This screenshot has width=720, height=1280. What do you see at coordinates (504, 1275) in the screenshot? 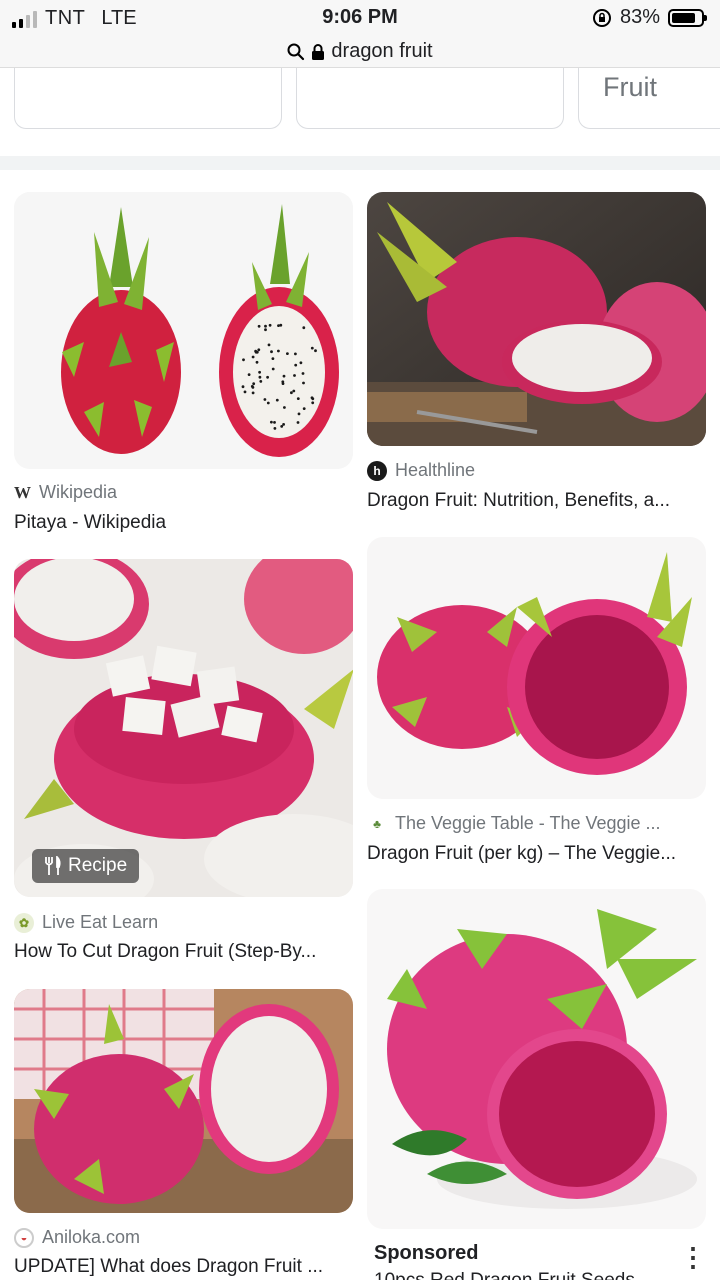
I see `result-title: 10pcs Red Dragon Fruit Seeds` at bounding box center [504, 1275].